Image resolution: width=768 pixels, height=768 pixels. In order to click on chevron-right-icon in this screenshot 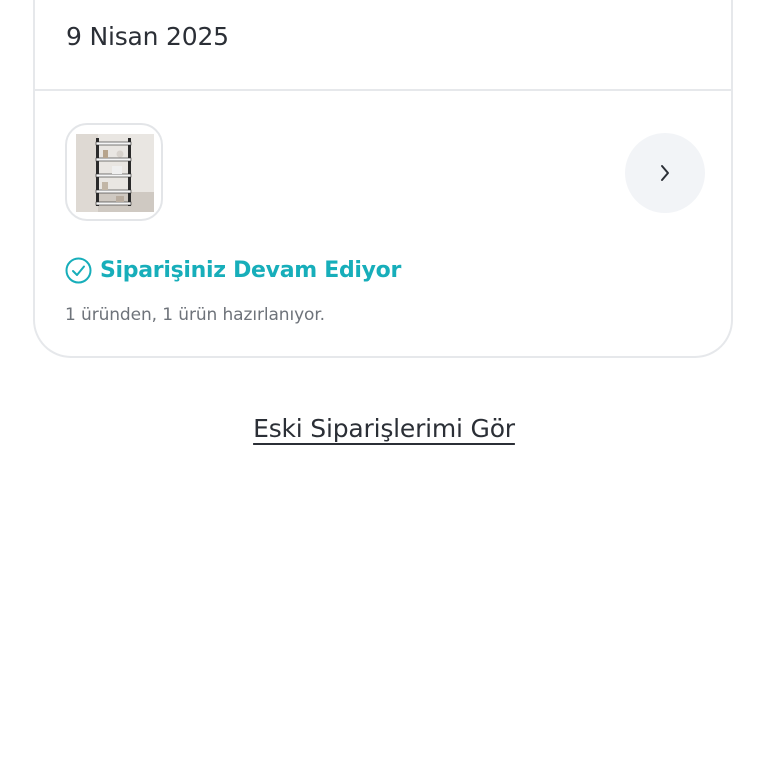, I will do `click(665, 173)`.